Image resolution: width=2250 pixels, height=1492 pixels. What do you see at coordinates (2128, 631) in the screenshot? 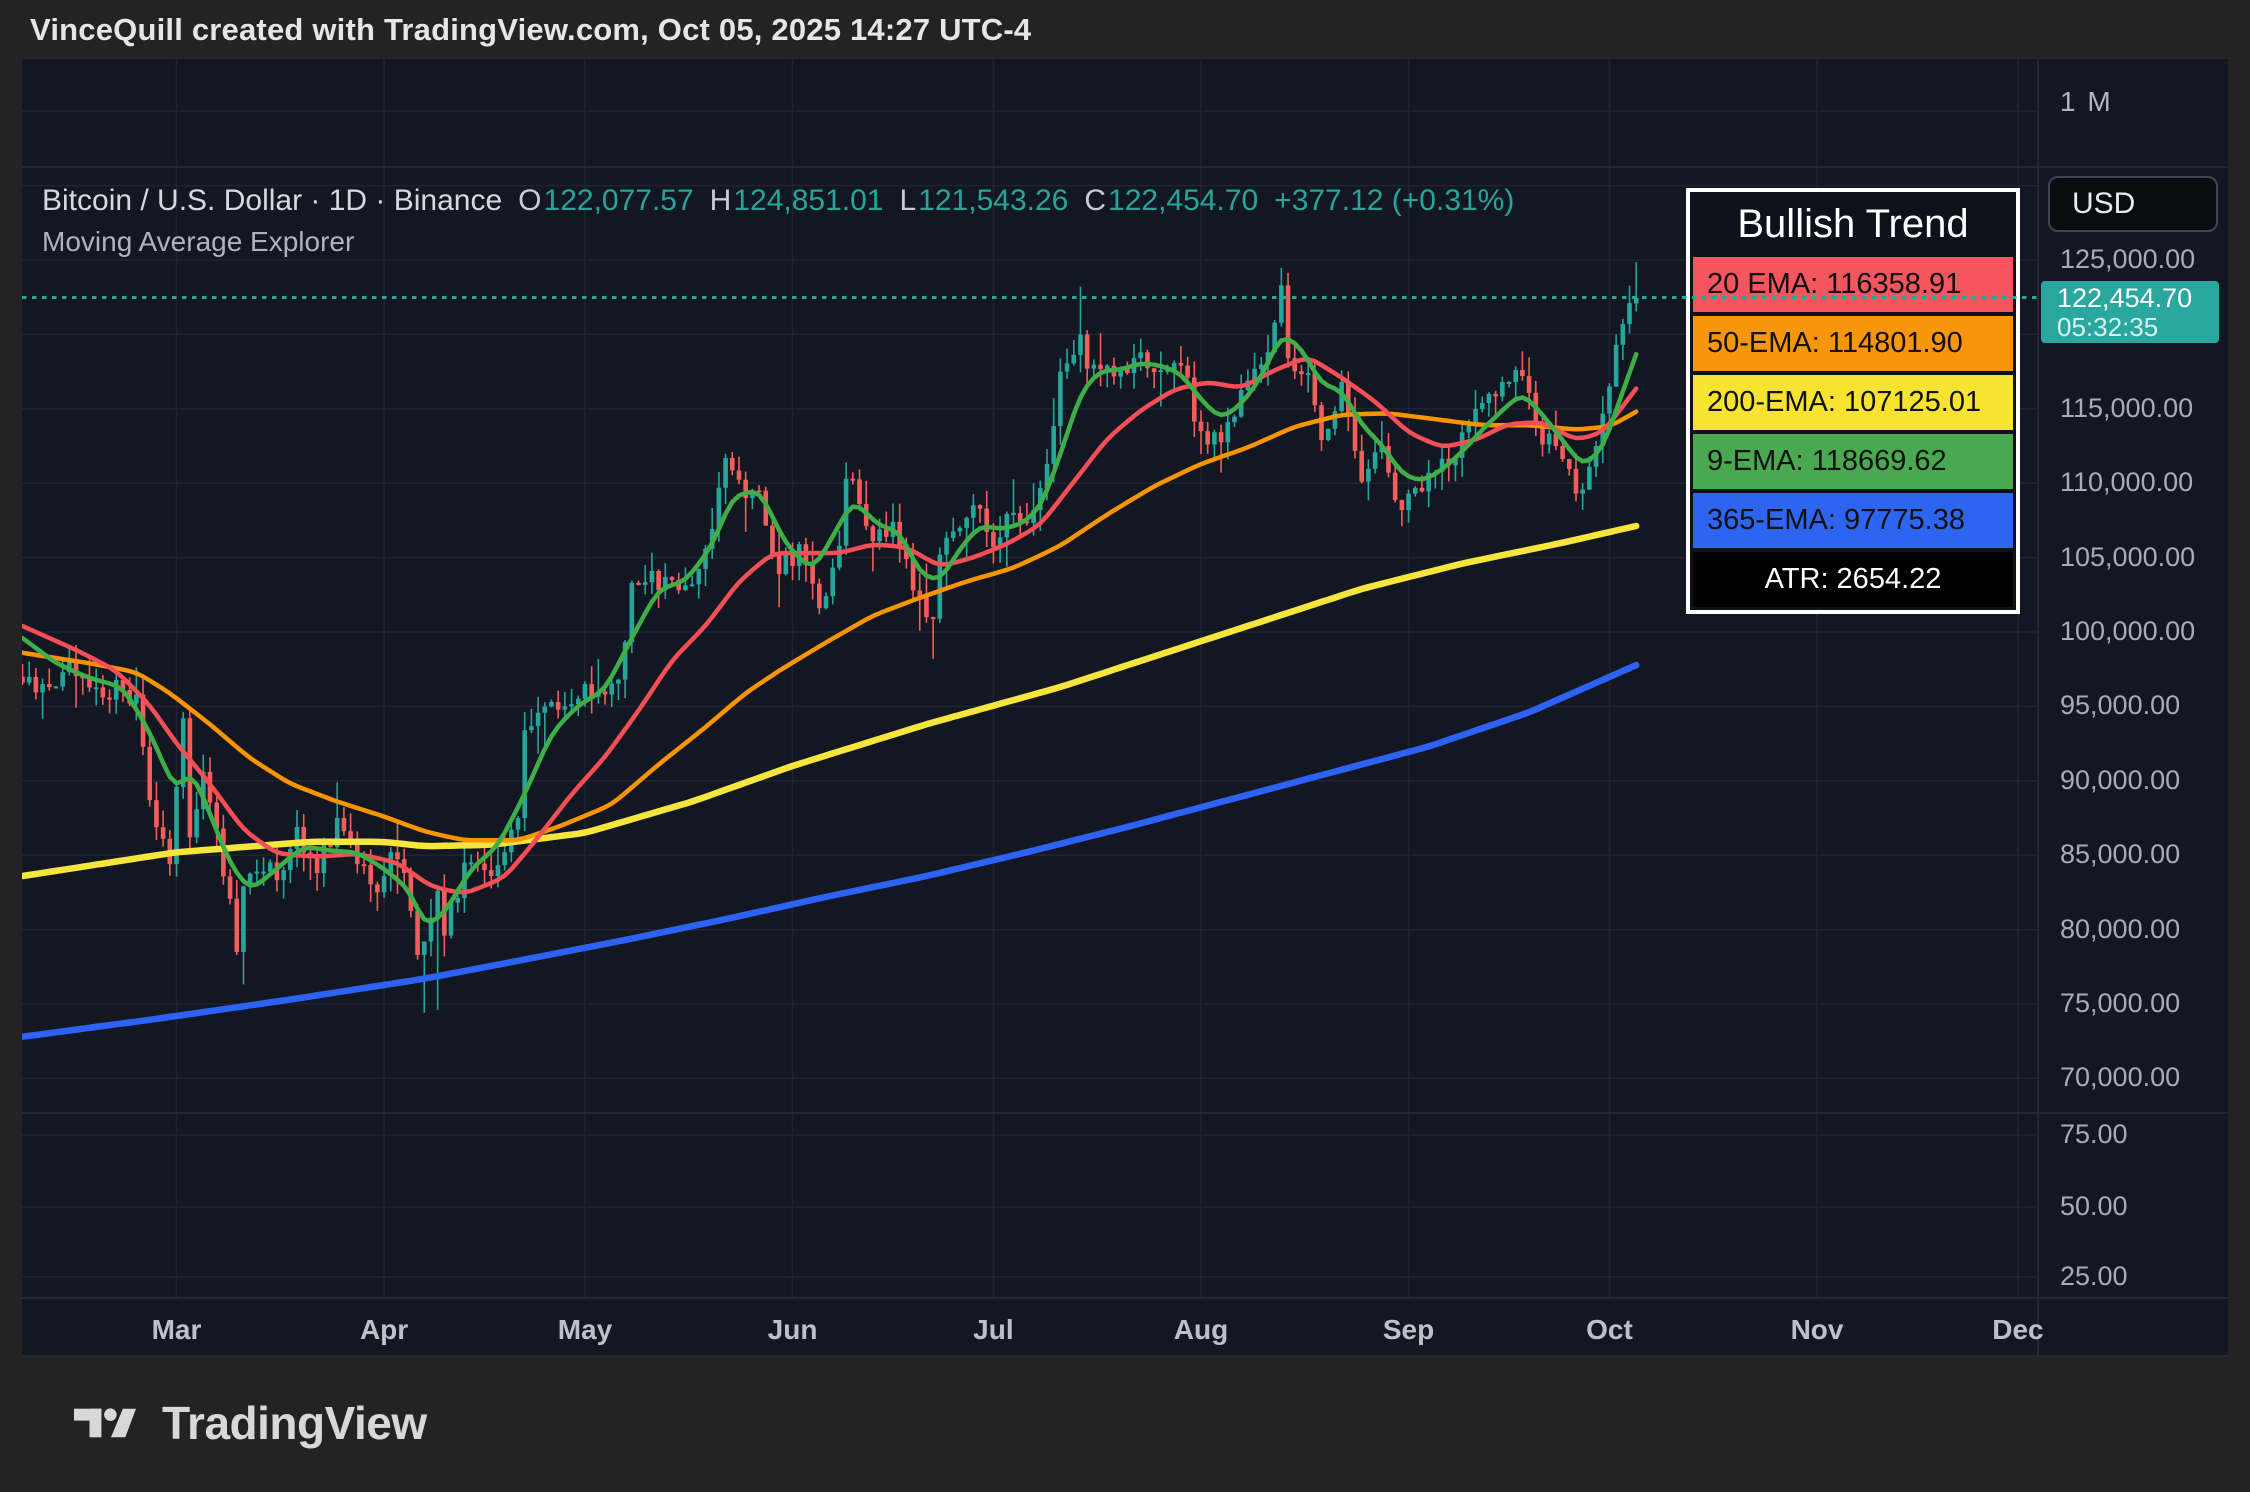
I see `price-tick-label: 100,000.00` at bounding box center [2128, 631].